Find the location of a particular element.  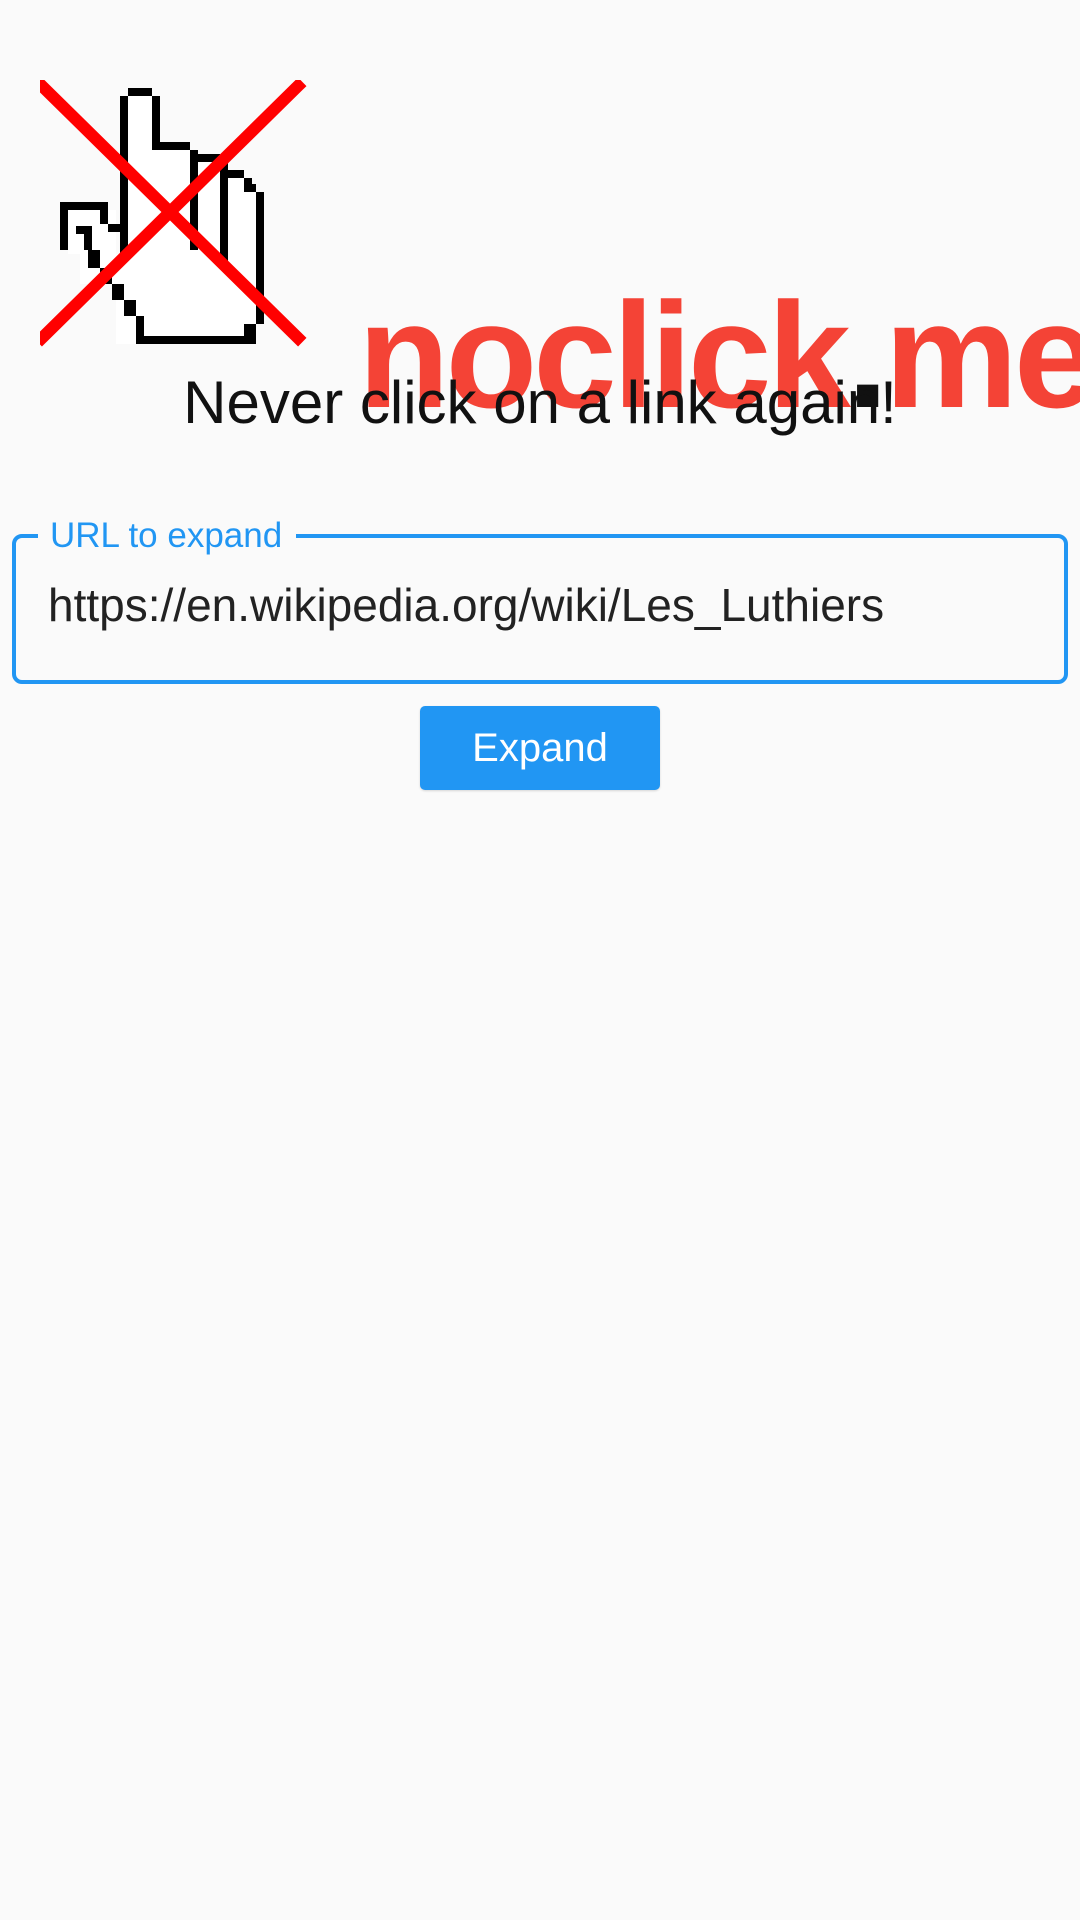

url-input is located at coordinates (543, 605).